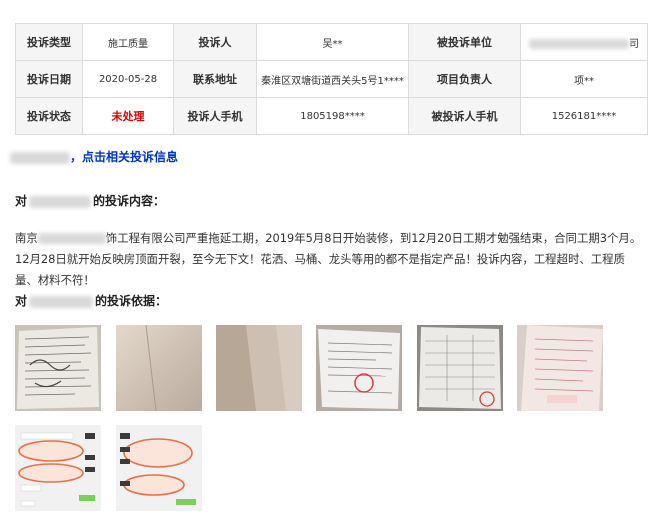 The image size is (660, 529). I want to click on table-document-photo-icon, so click(460, 368).